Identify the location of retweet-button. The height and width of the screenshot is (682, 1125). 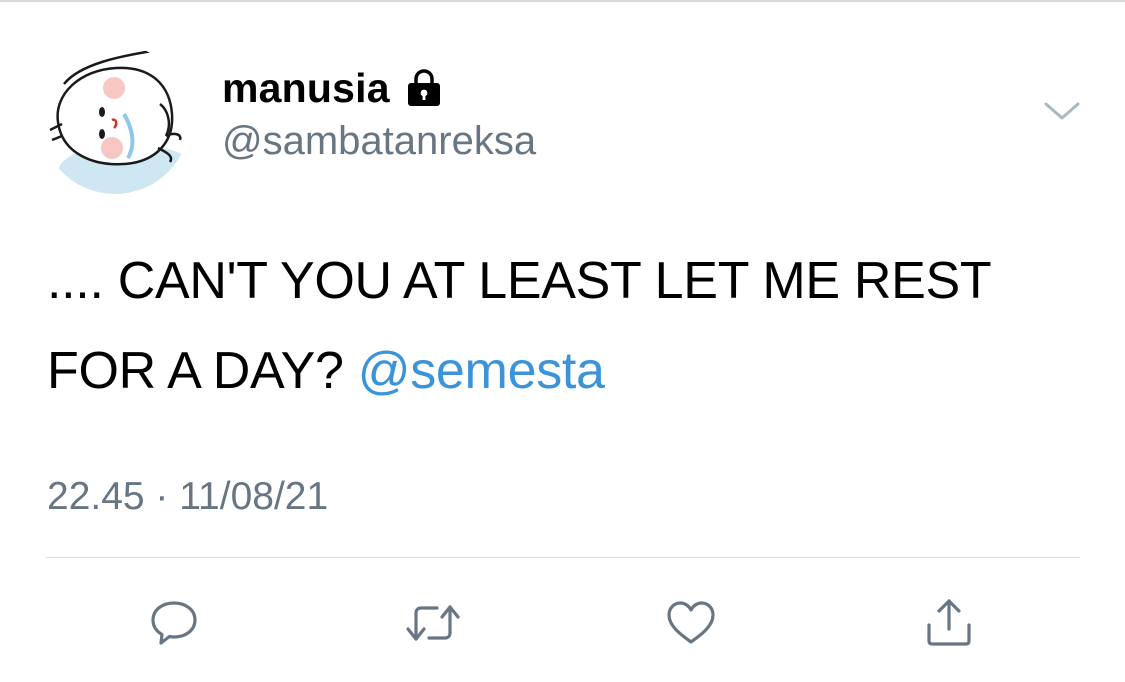
(433, 623).